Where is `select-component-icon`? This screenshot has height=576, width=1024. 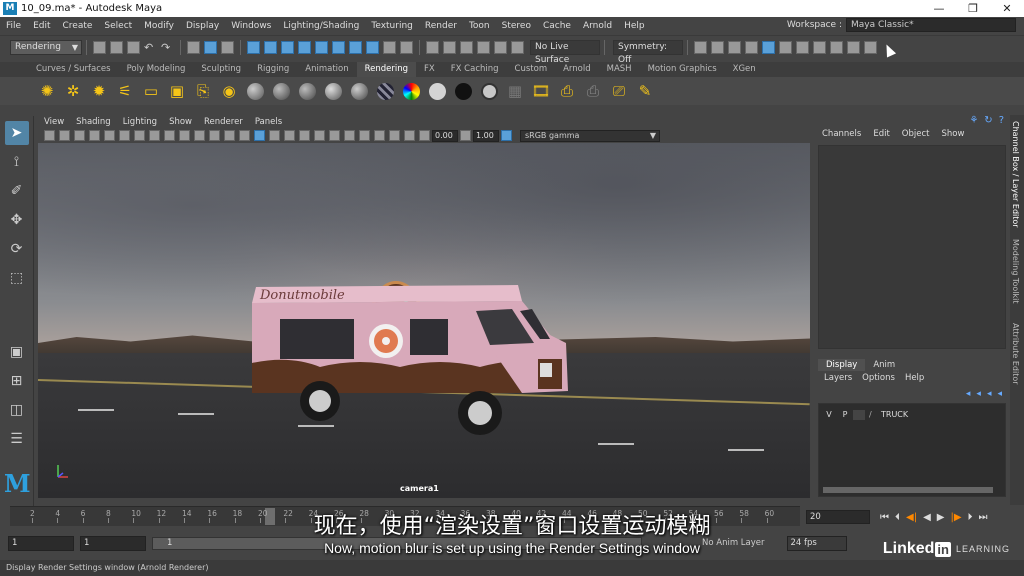
select-component-icon is located at coordinates (227, 47).